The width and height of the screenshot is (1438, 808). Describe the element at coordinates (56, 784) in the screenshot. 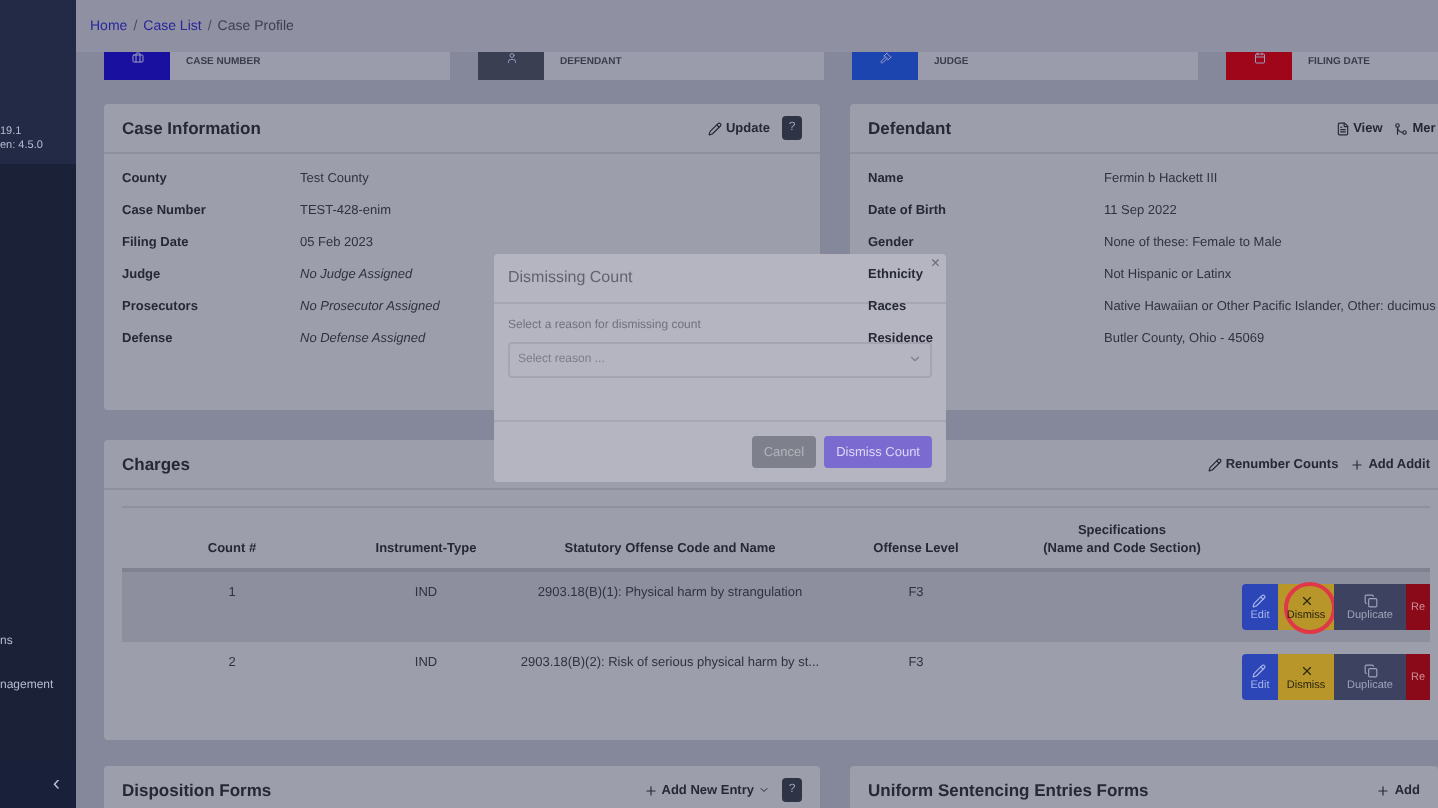

I see `collapse-button: ‹` at that location.